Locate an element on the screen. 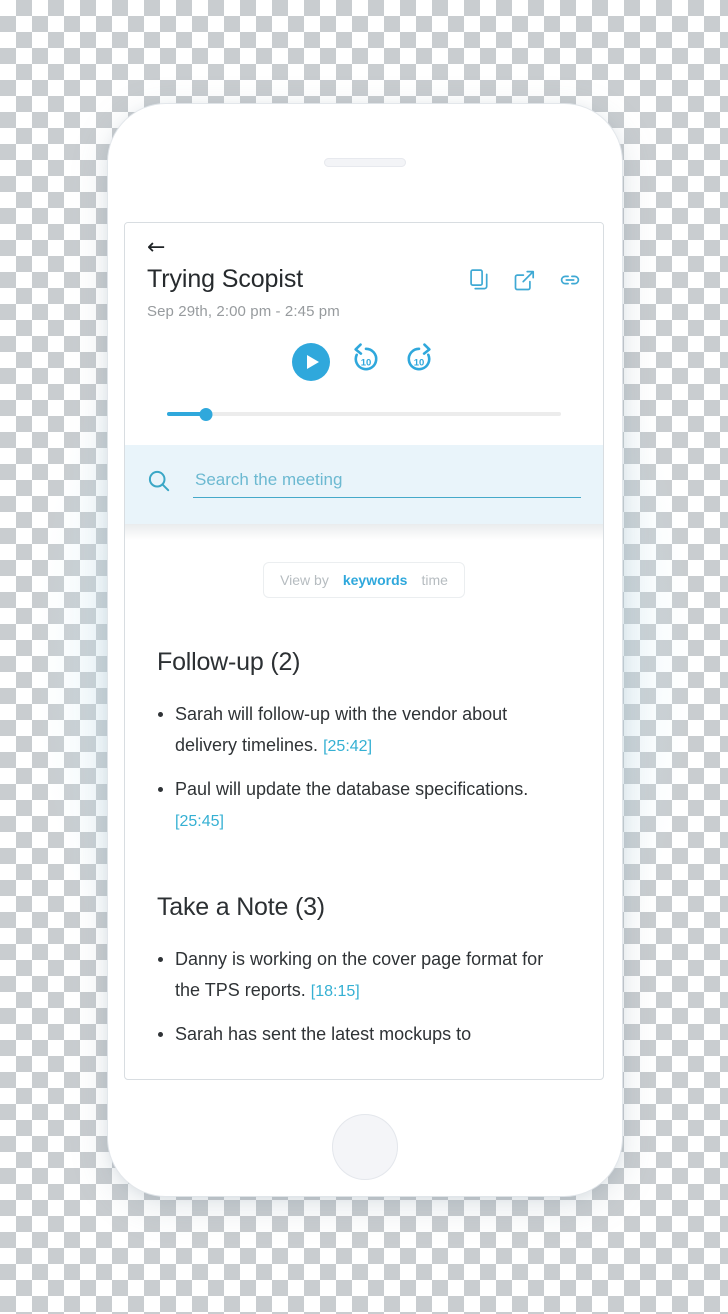 This screenshot has height=1314, width=728. section-title: Follow-up (2) is located at coordinates (229, 662).